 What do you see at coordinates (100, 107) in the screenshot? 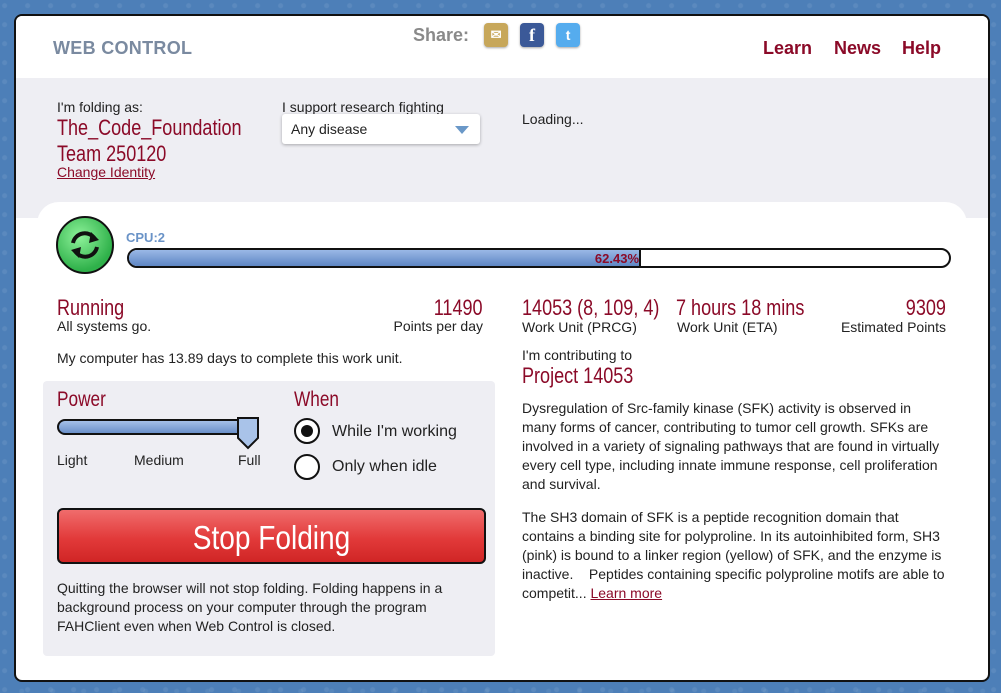
I see `folding-as-label: I'm folding as:` at bounding box center [100, 107].